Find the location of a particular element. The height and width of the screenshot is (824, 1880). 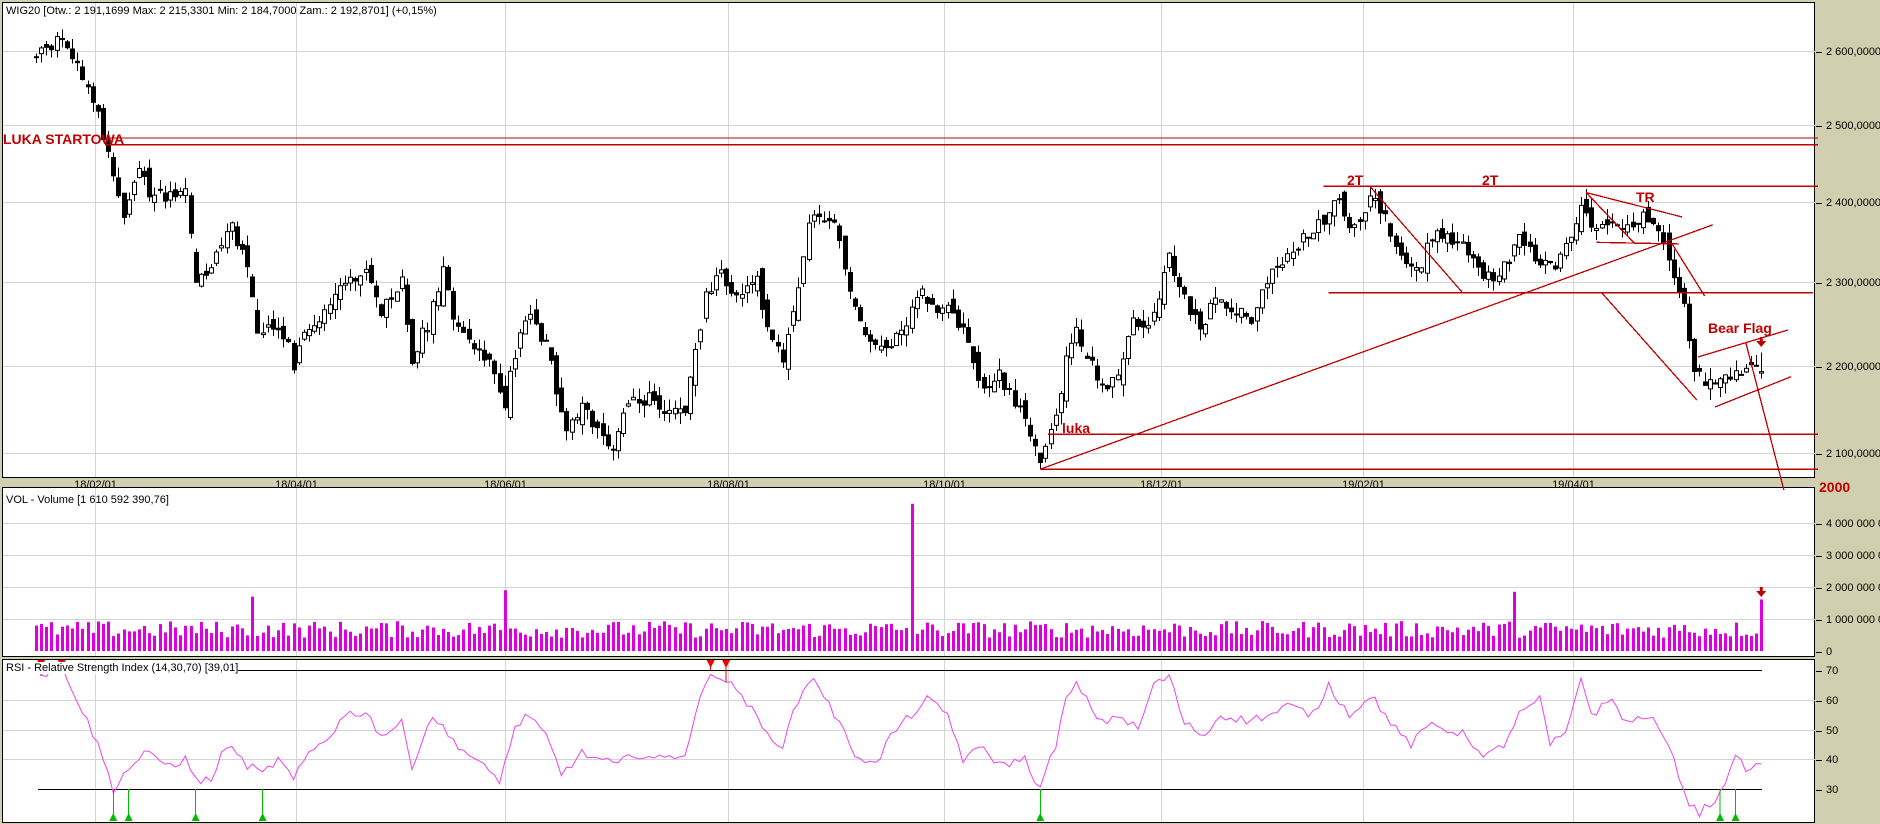

rsi-axis-label: 60 is located at coordinates (1832, 700).